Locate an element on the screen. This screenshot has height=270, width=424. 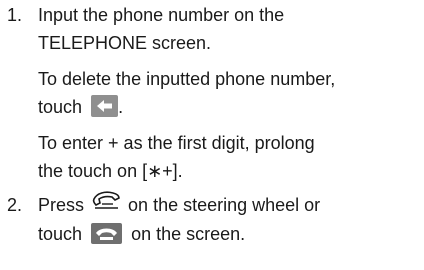
note-text: . is located at coordinates (121, 107).